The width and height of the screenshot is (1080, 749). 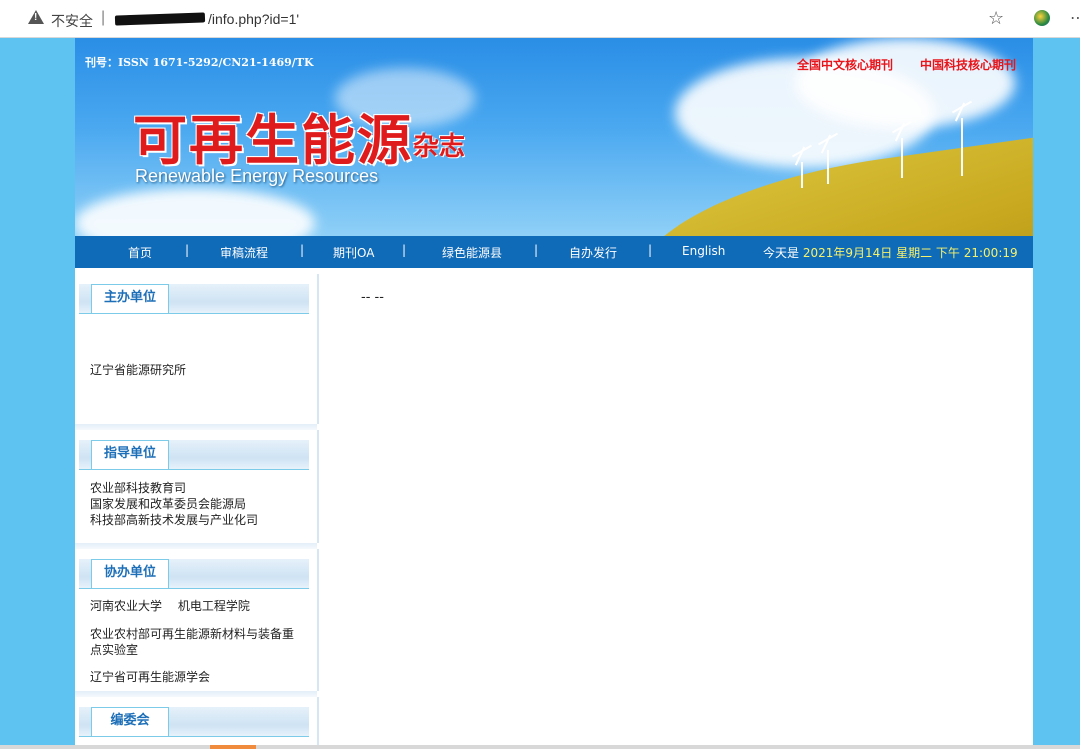 What do you see at coordinates (1075, 17) in the screenshot?
I see `menu-icon: ⋯` at bounding box center [1075, 17].